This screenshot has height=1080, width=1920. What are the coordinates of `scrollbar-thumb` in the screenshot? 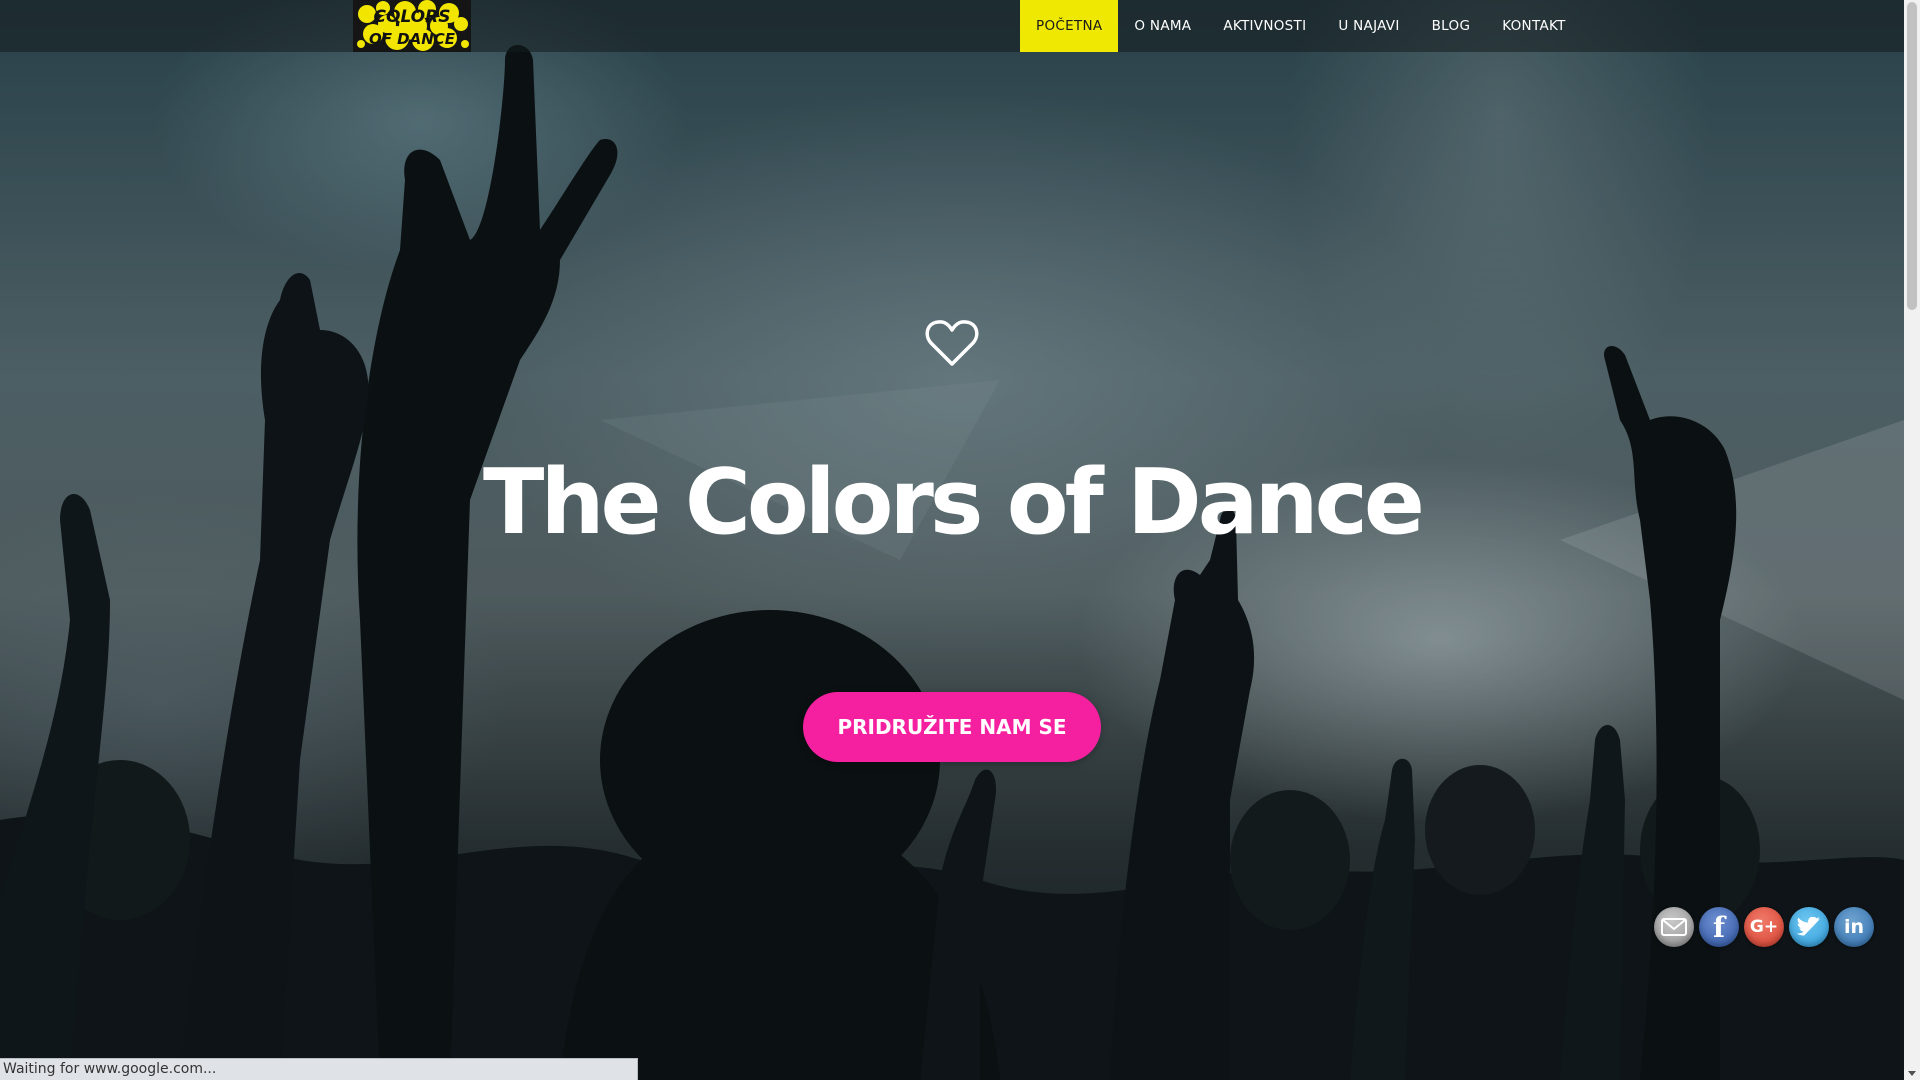 It's located at (1912, 156).